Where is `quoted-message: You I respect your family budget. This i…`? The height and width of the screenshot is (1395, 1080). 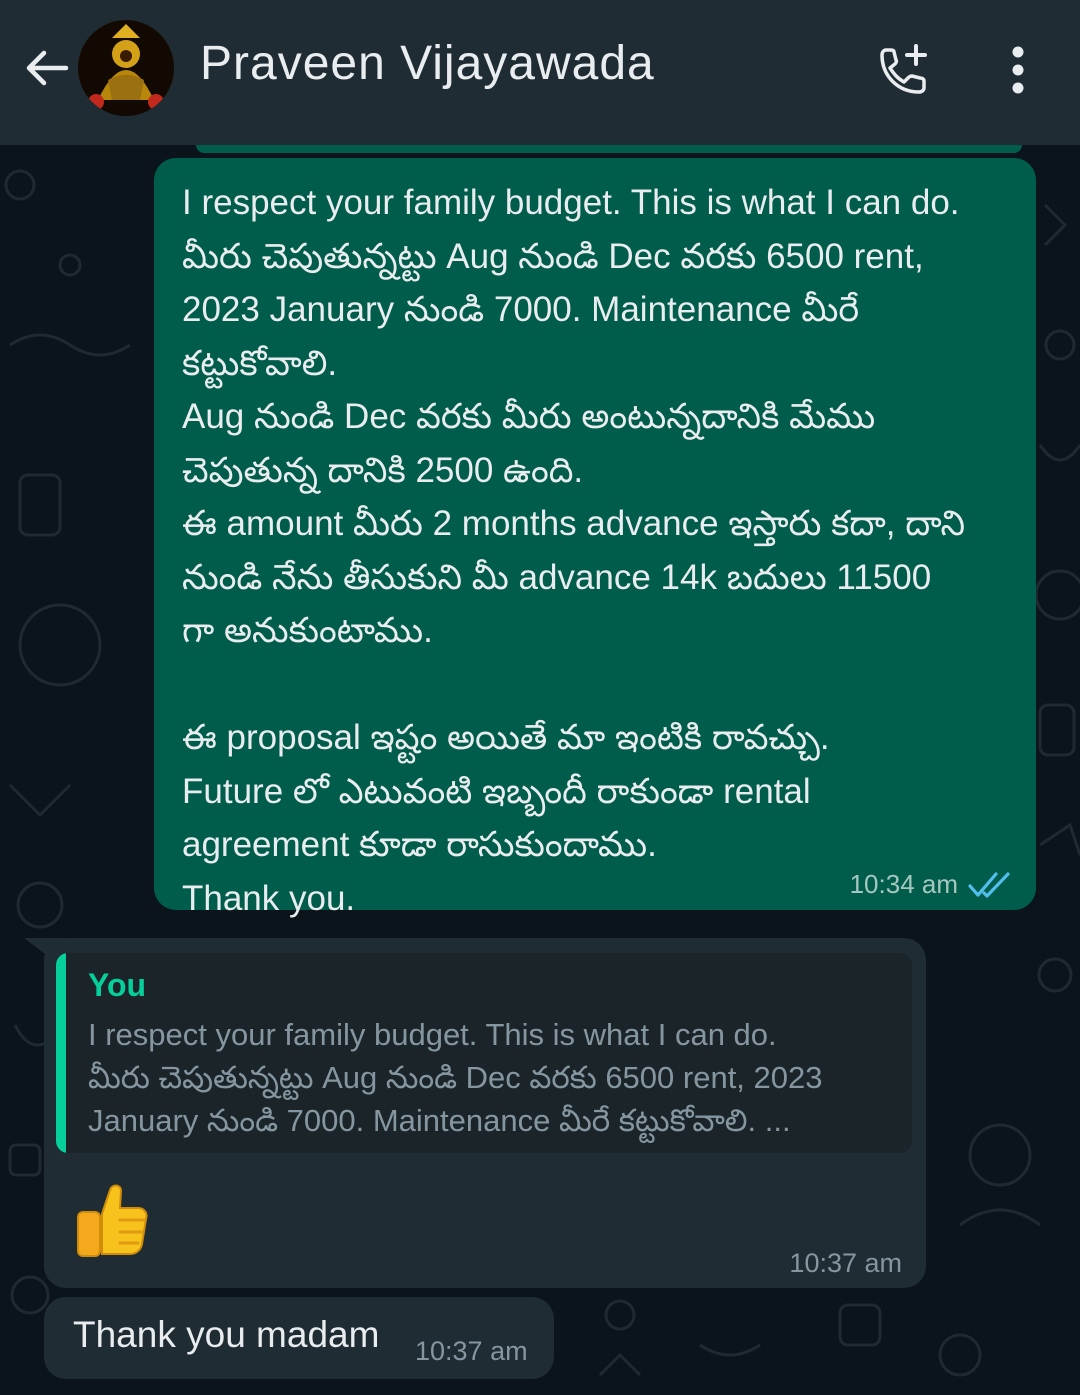
quoted-message: You I respect your family budget. This i… is located at coordinates (484, 1053).